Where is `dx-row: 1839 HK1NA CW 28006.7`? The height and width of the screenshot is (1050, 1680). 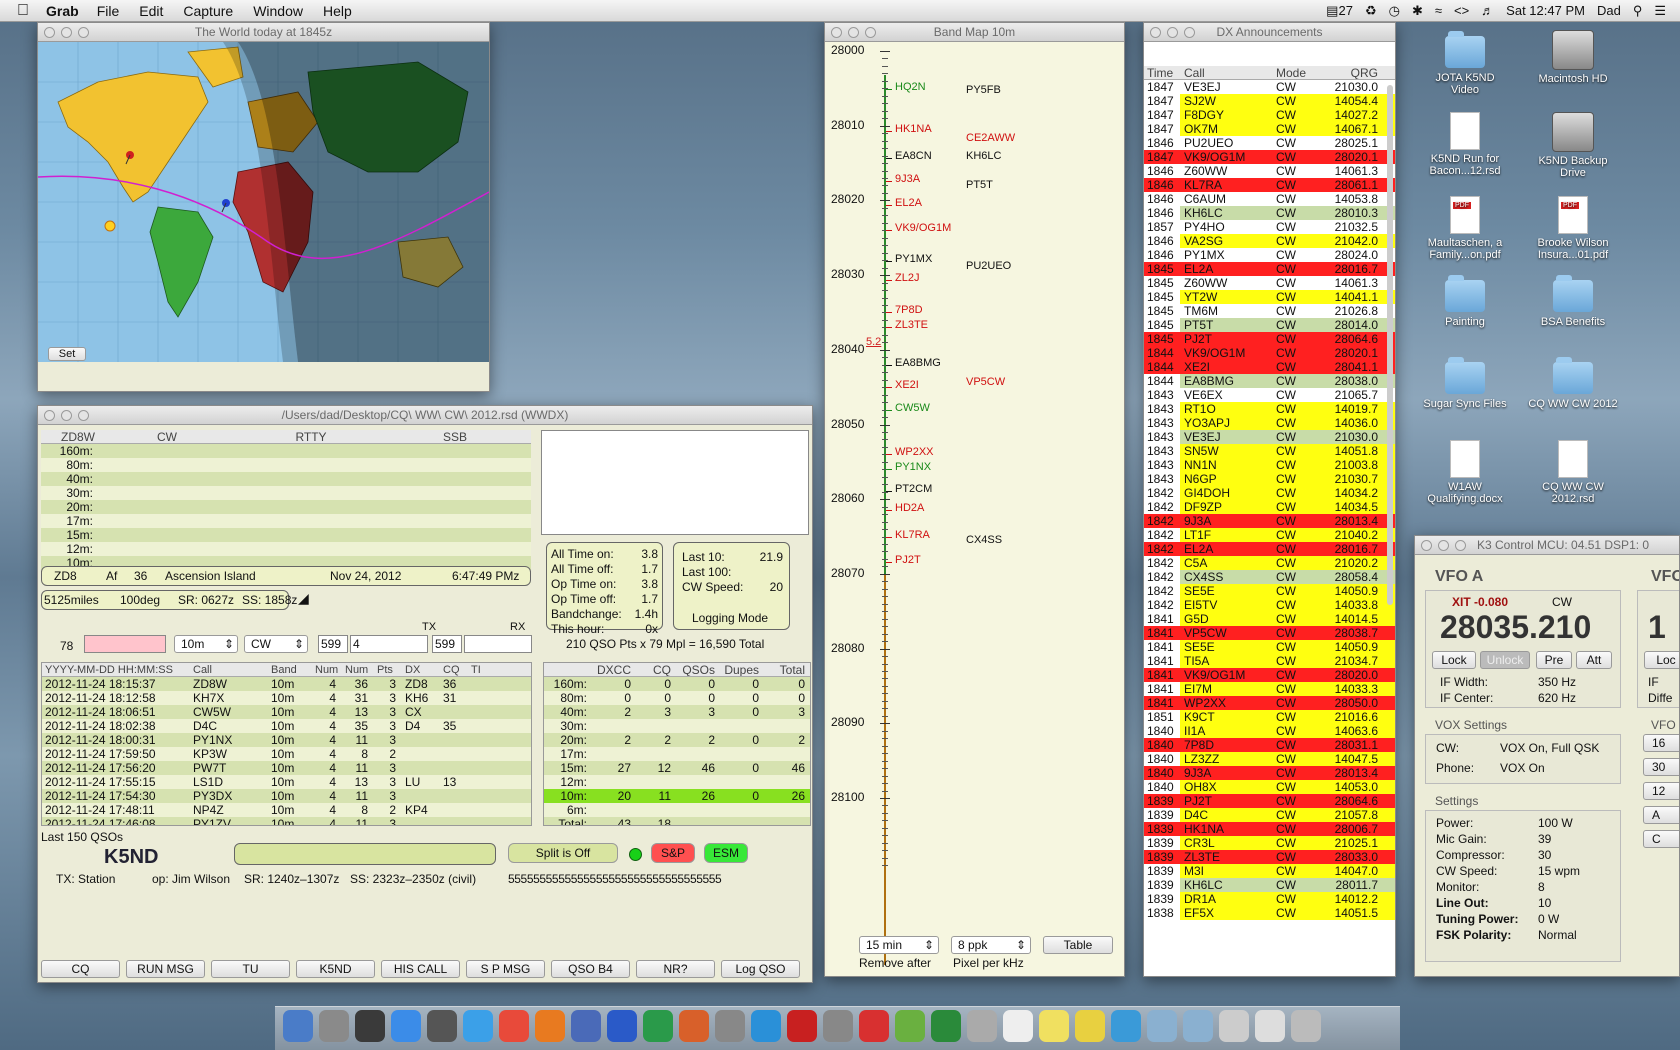
dx-row: 1839 HK1NA CW 28006.7 is located at coordinates (1269, 829).